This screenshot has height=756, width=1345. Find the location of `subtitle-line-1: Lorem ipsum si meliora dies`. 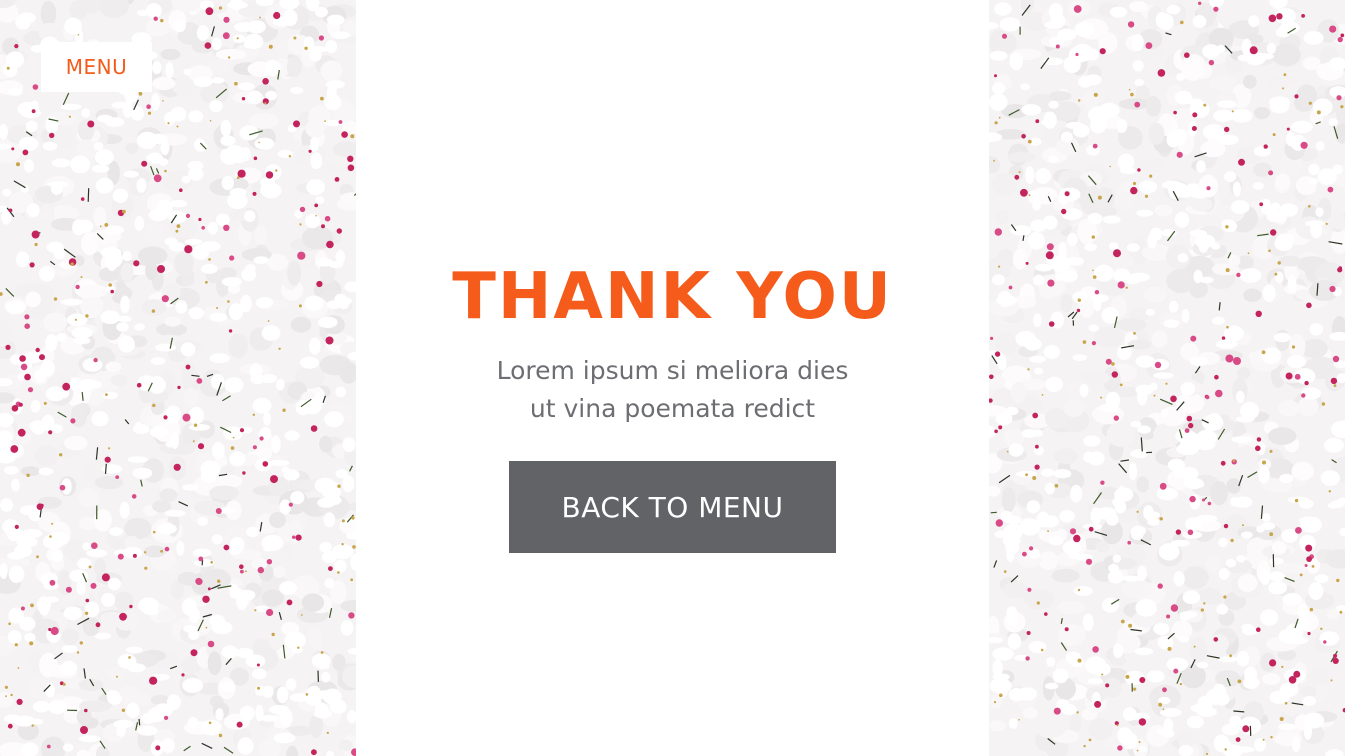

subtitle-line-1: Lorem ipsum si meliora dies is located at coordinates (672, 370).